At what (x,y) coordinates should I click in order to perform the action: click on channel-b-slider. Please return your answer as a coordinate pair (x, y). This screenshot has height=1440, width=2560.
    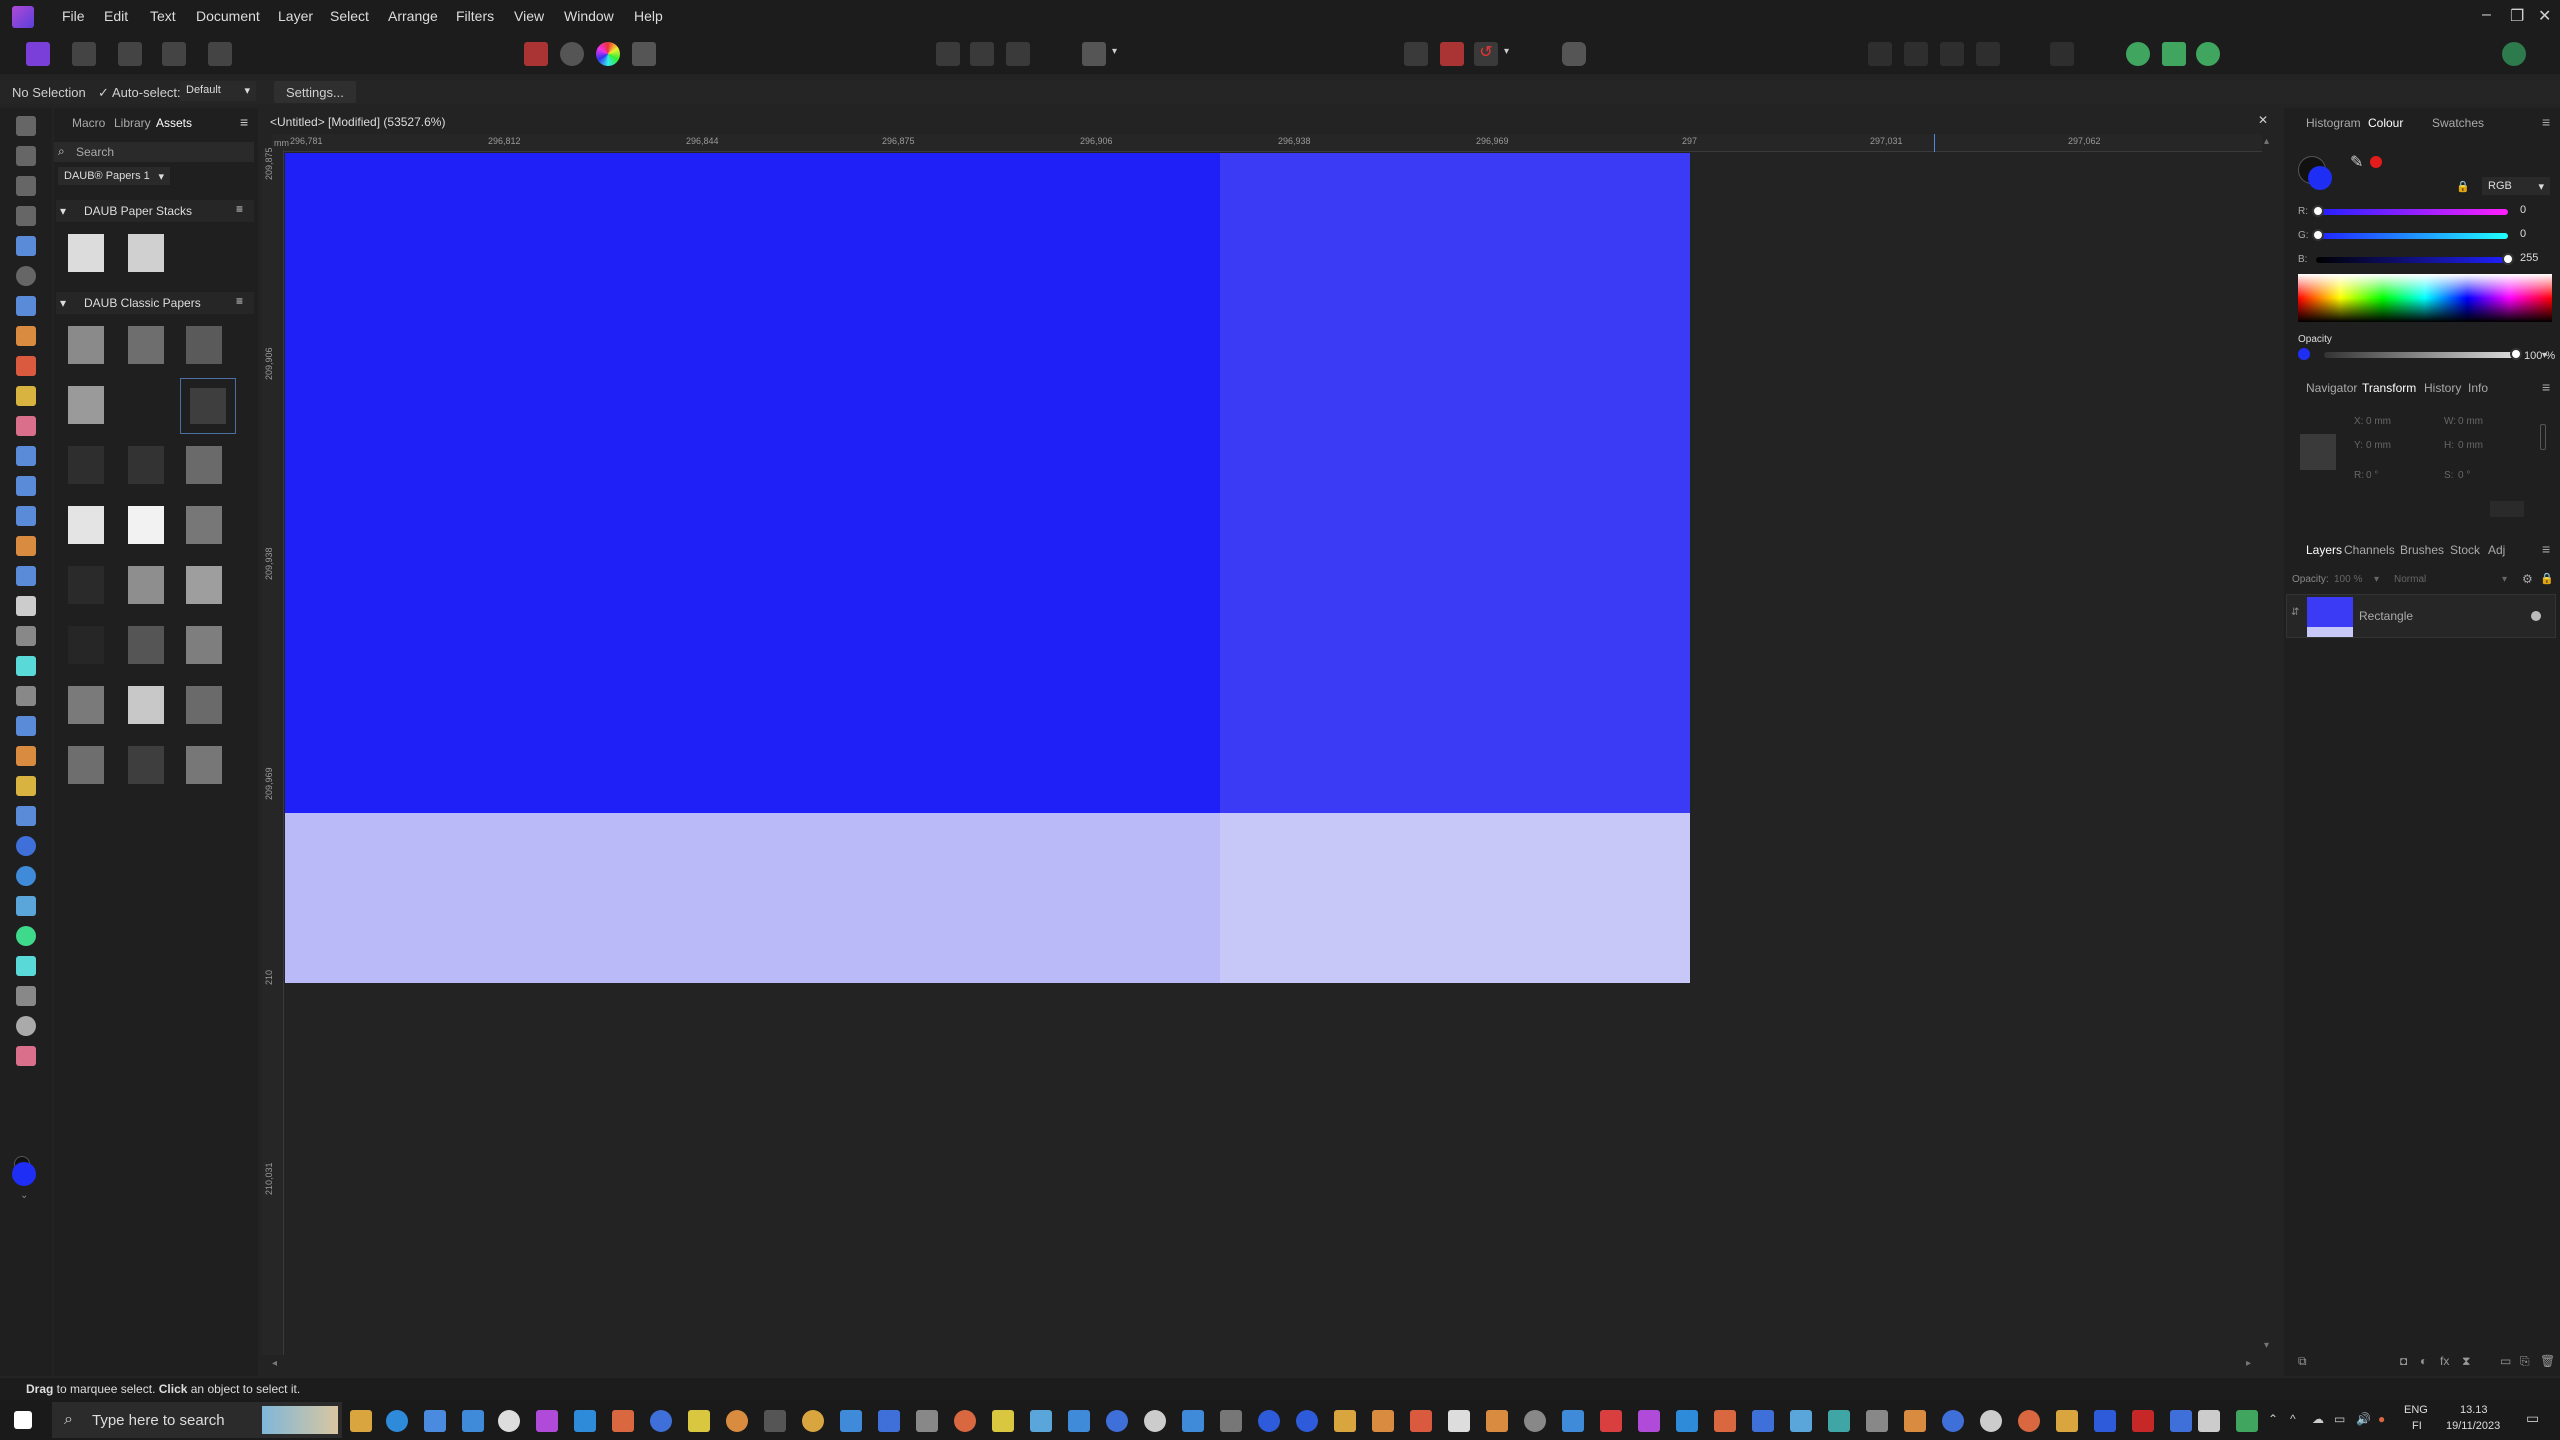
    Looking at the image, I should click on (2412, 260).